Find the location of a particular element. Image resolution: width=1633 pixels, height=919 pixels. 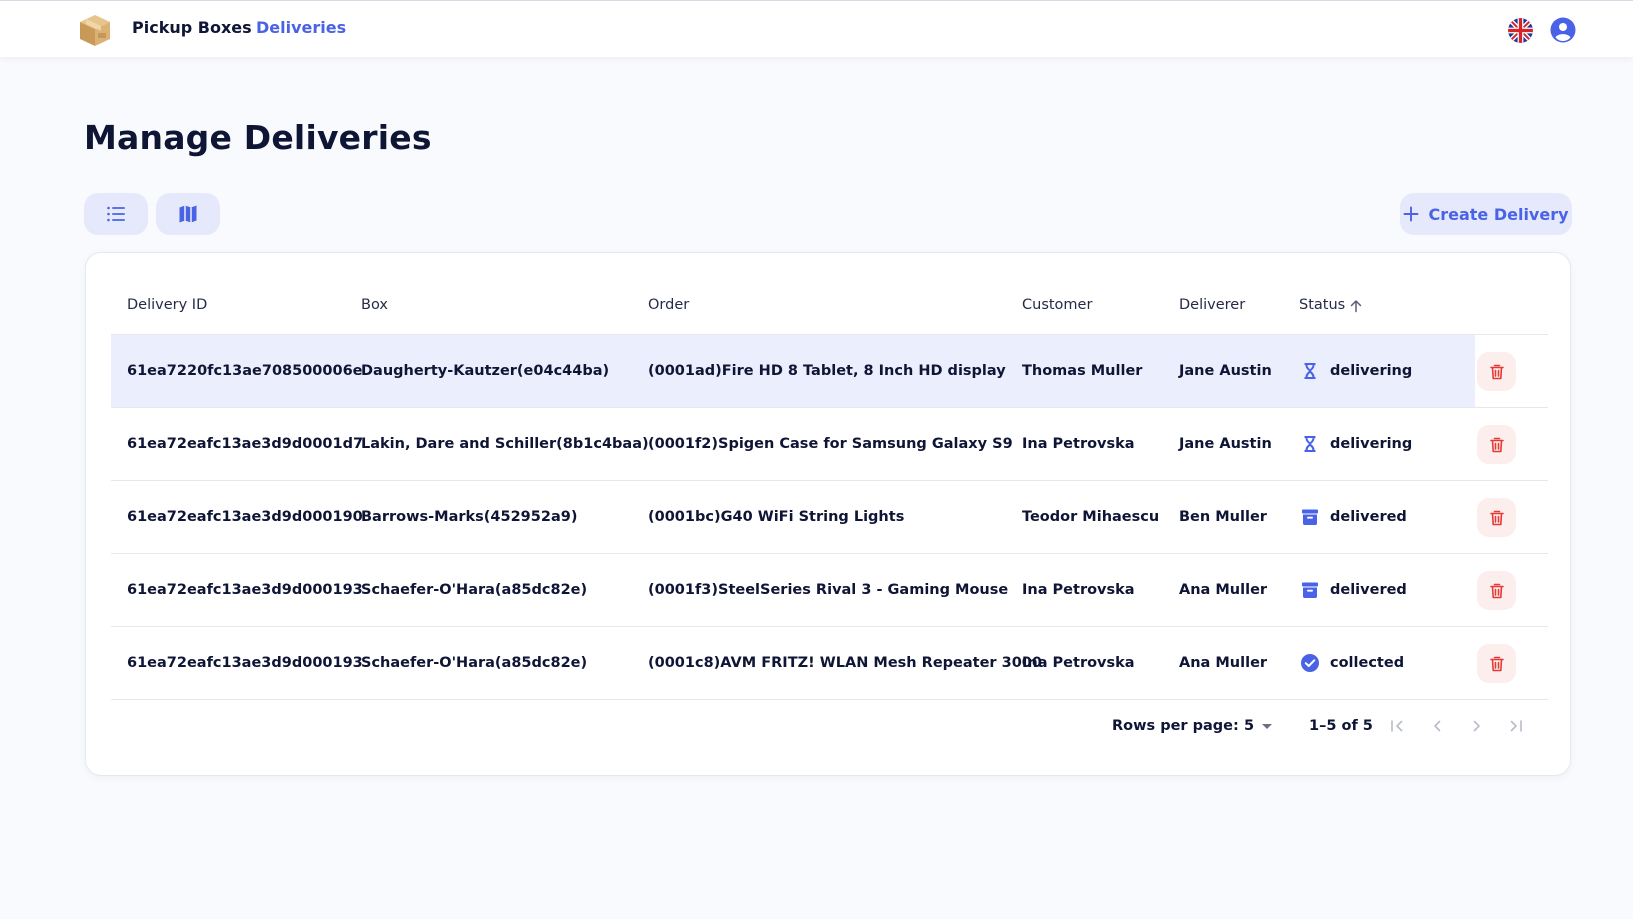

last-page-icon is located at coordinates (1516, 726).